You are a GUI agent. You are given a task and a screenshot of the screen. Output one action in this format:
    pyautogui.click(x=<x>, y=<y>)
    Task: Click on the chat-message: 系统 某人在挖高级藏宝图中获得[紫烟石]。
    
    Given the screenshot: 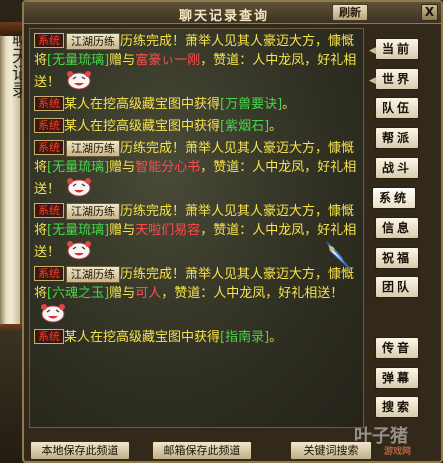 What is the action you would take?
    pyautogui.click(x=197, y=126)
    